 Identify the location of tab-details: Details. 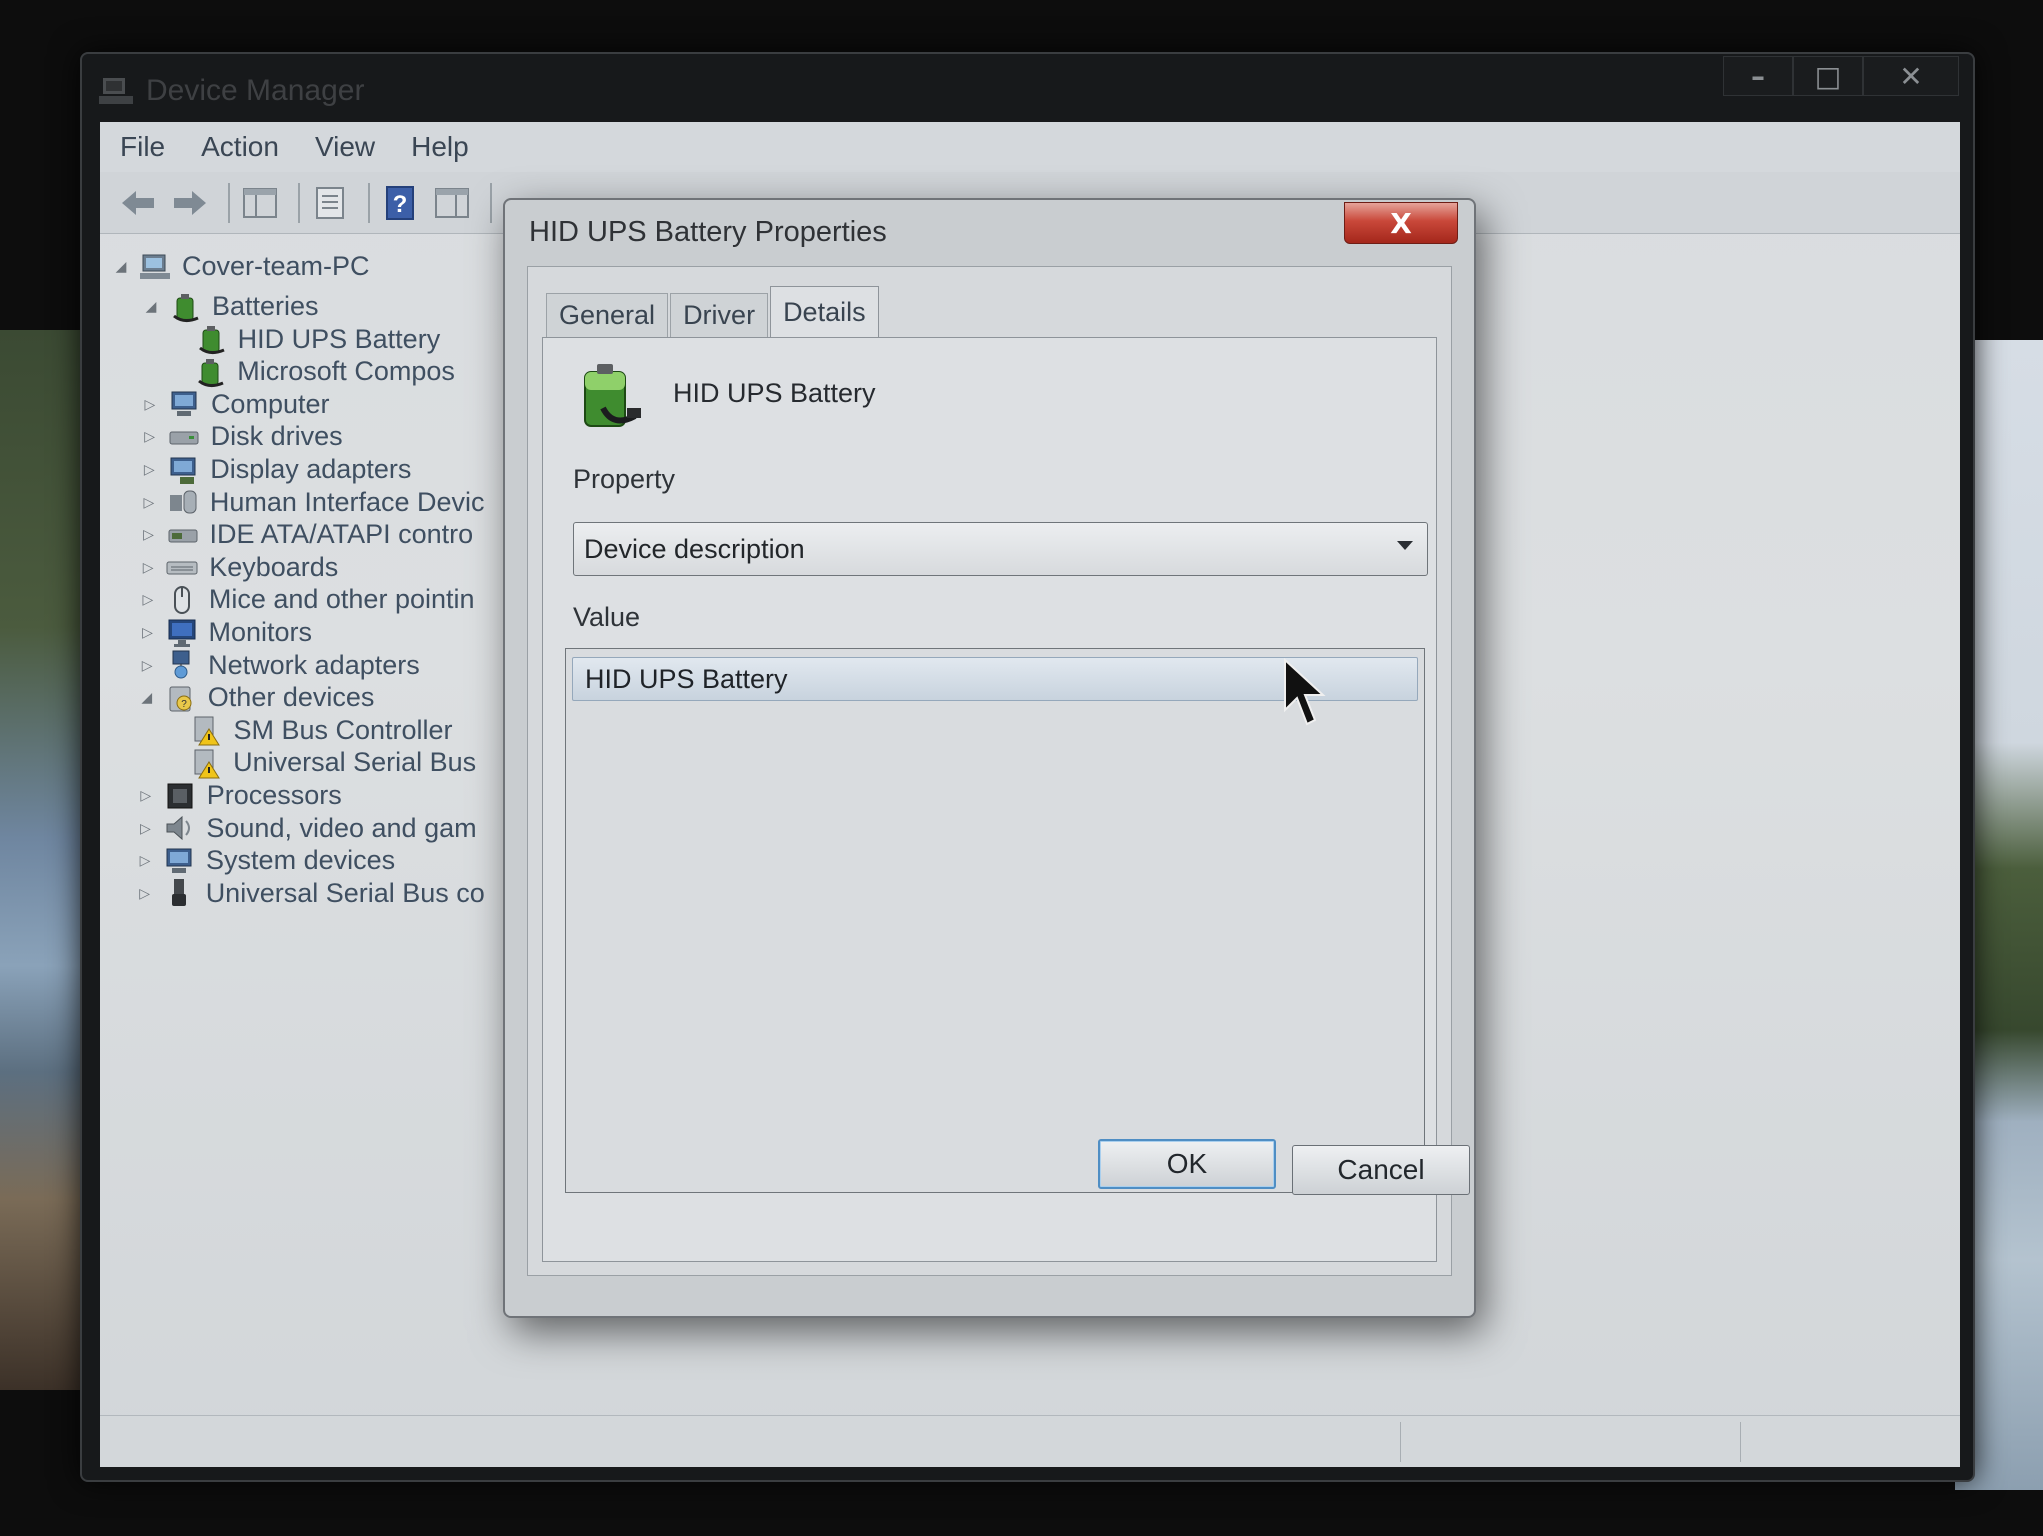
(824, 312).